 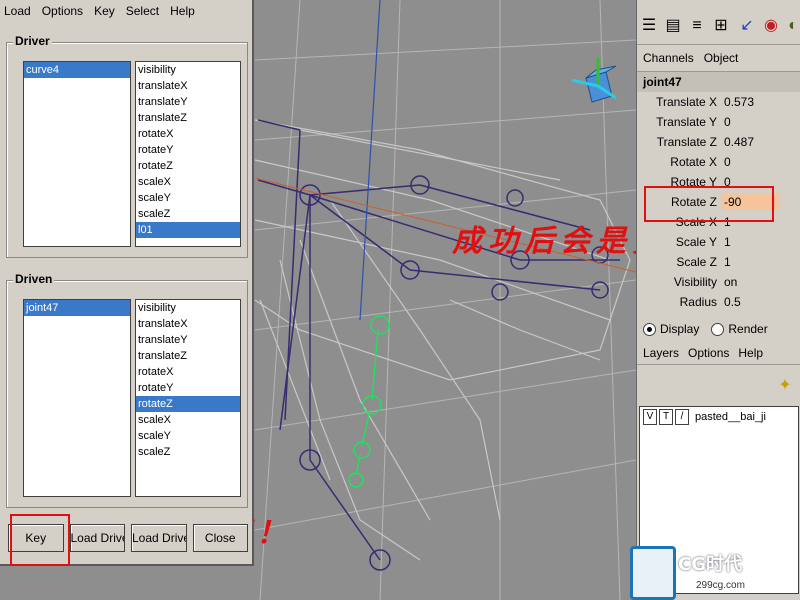 I want to click on driver-attr-item: visibility, so click(x=188, y=70).